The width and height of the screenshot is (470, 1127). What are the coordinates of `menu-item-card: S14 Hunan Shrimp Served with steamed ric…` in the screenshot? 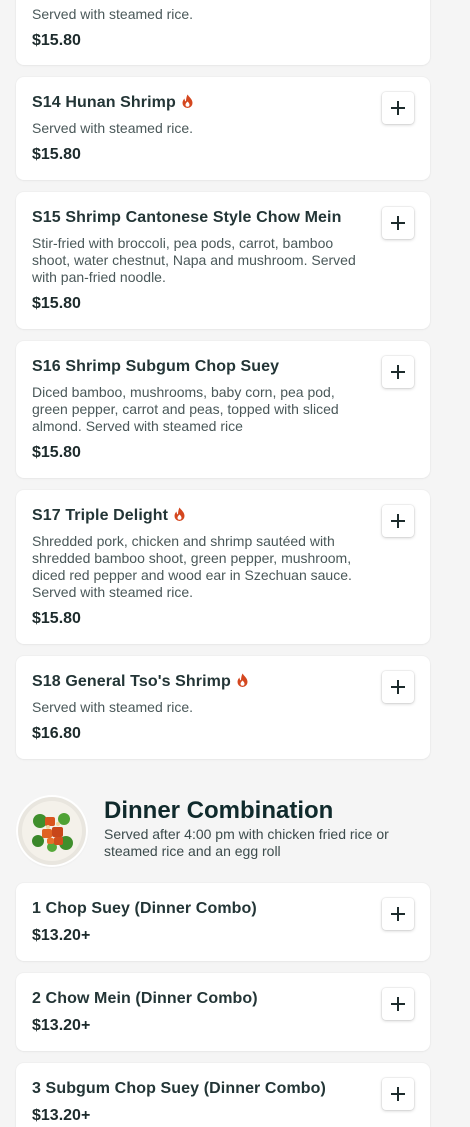 It's located at (223, 128).